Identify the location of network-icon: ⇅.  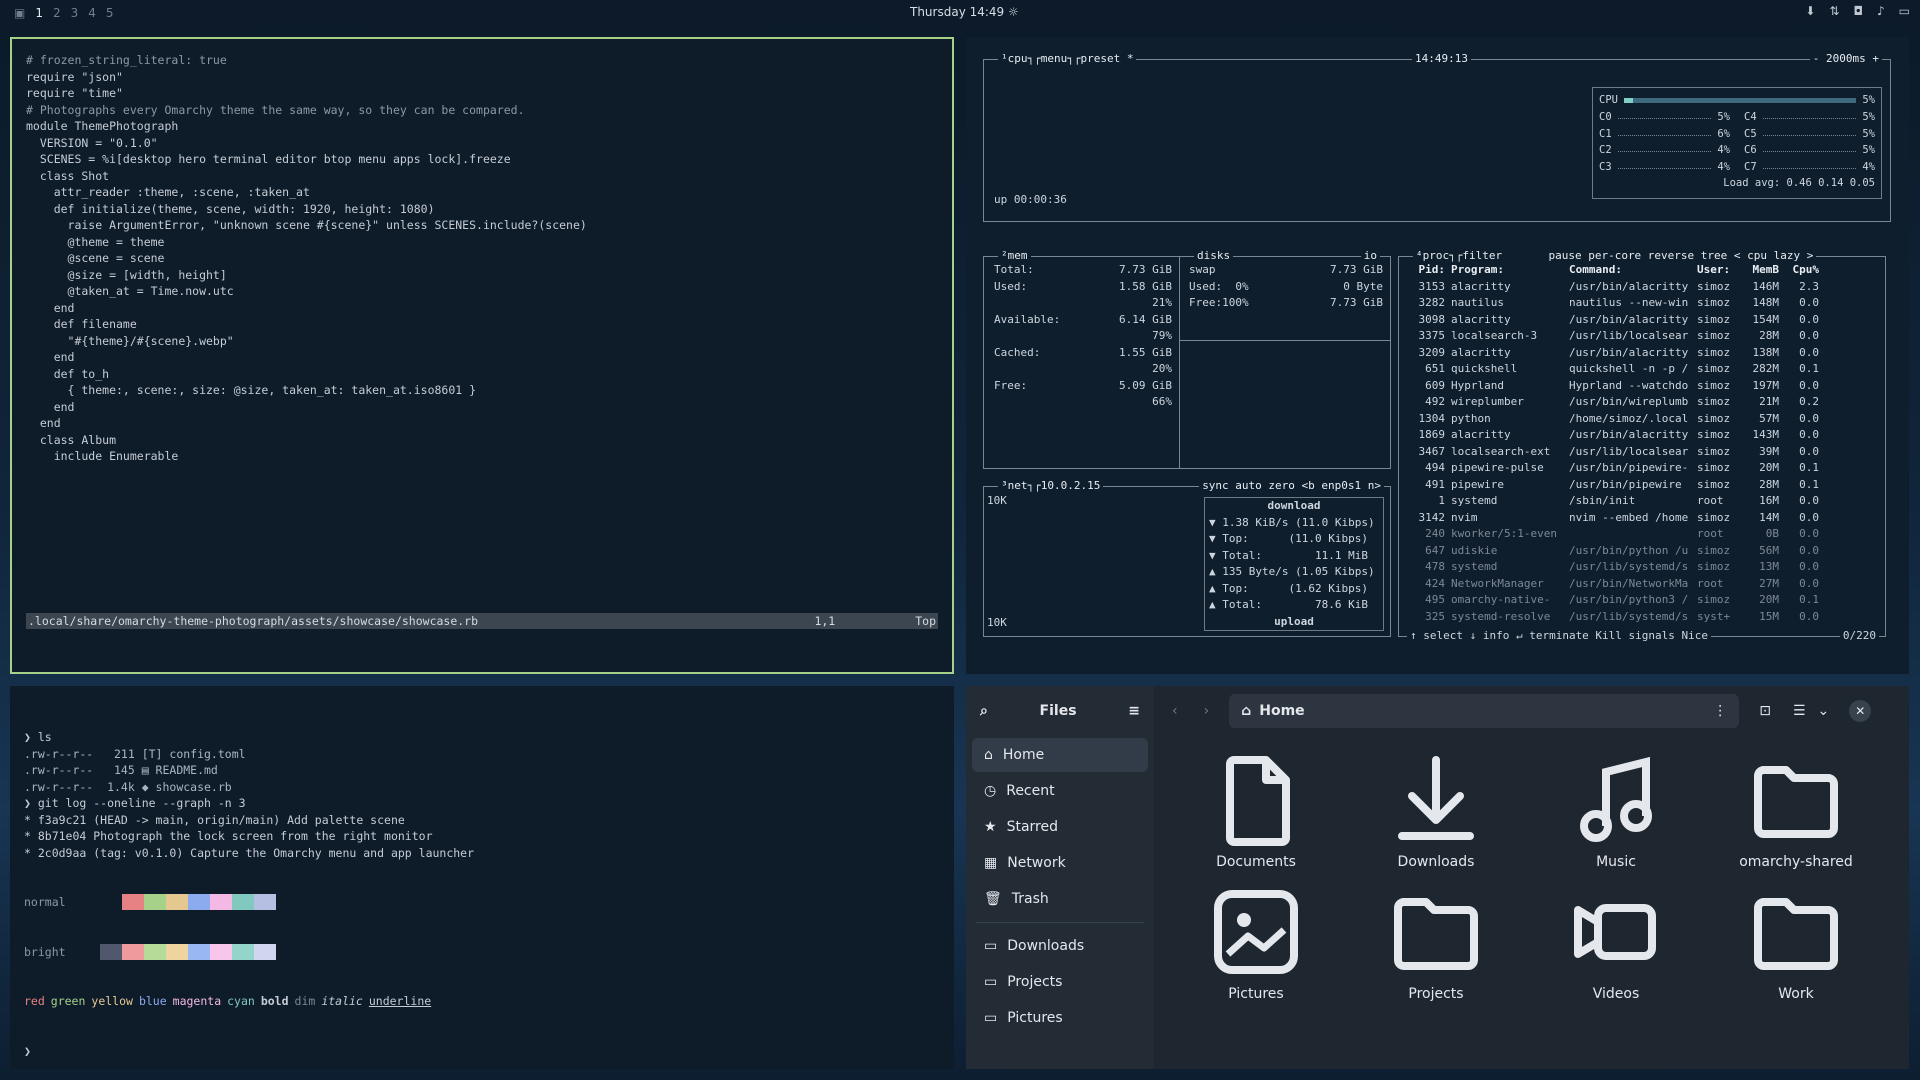
(1834, 11).